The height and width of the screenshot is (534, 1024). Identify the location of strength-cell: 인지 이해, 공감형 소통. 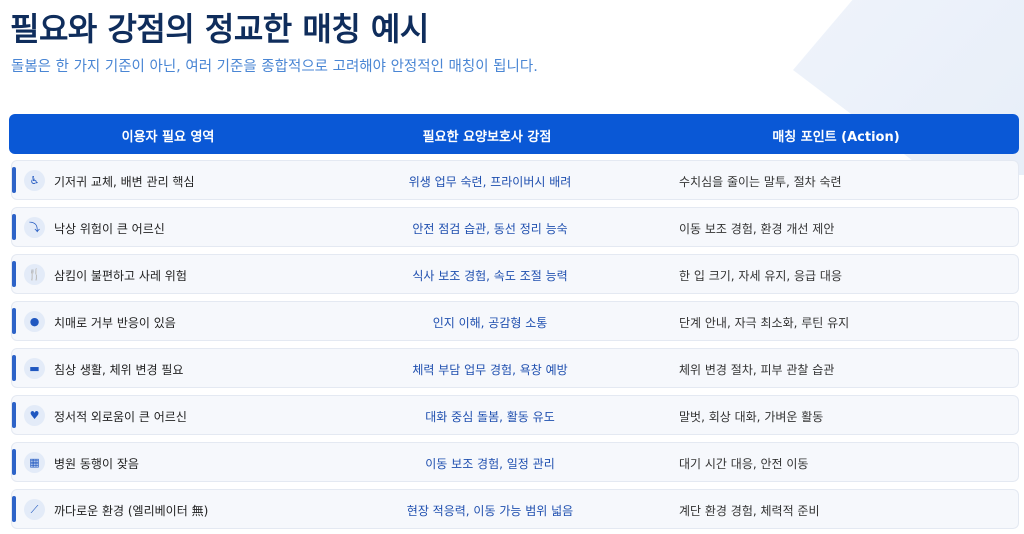
(490, 323).